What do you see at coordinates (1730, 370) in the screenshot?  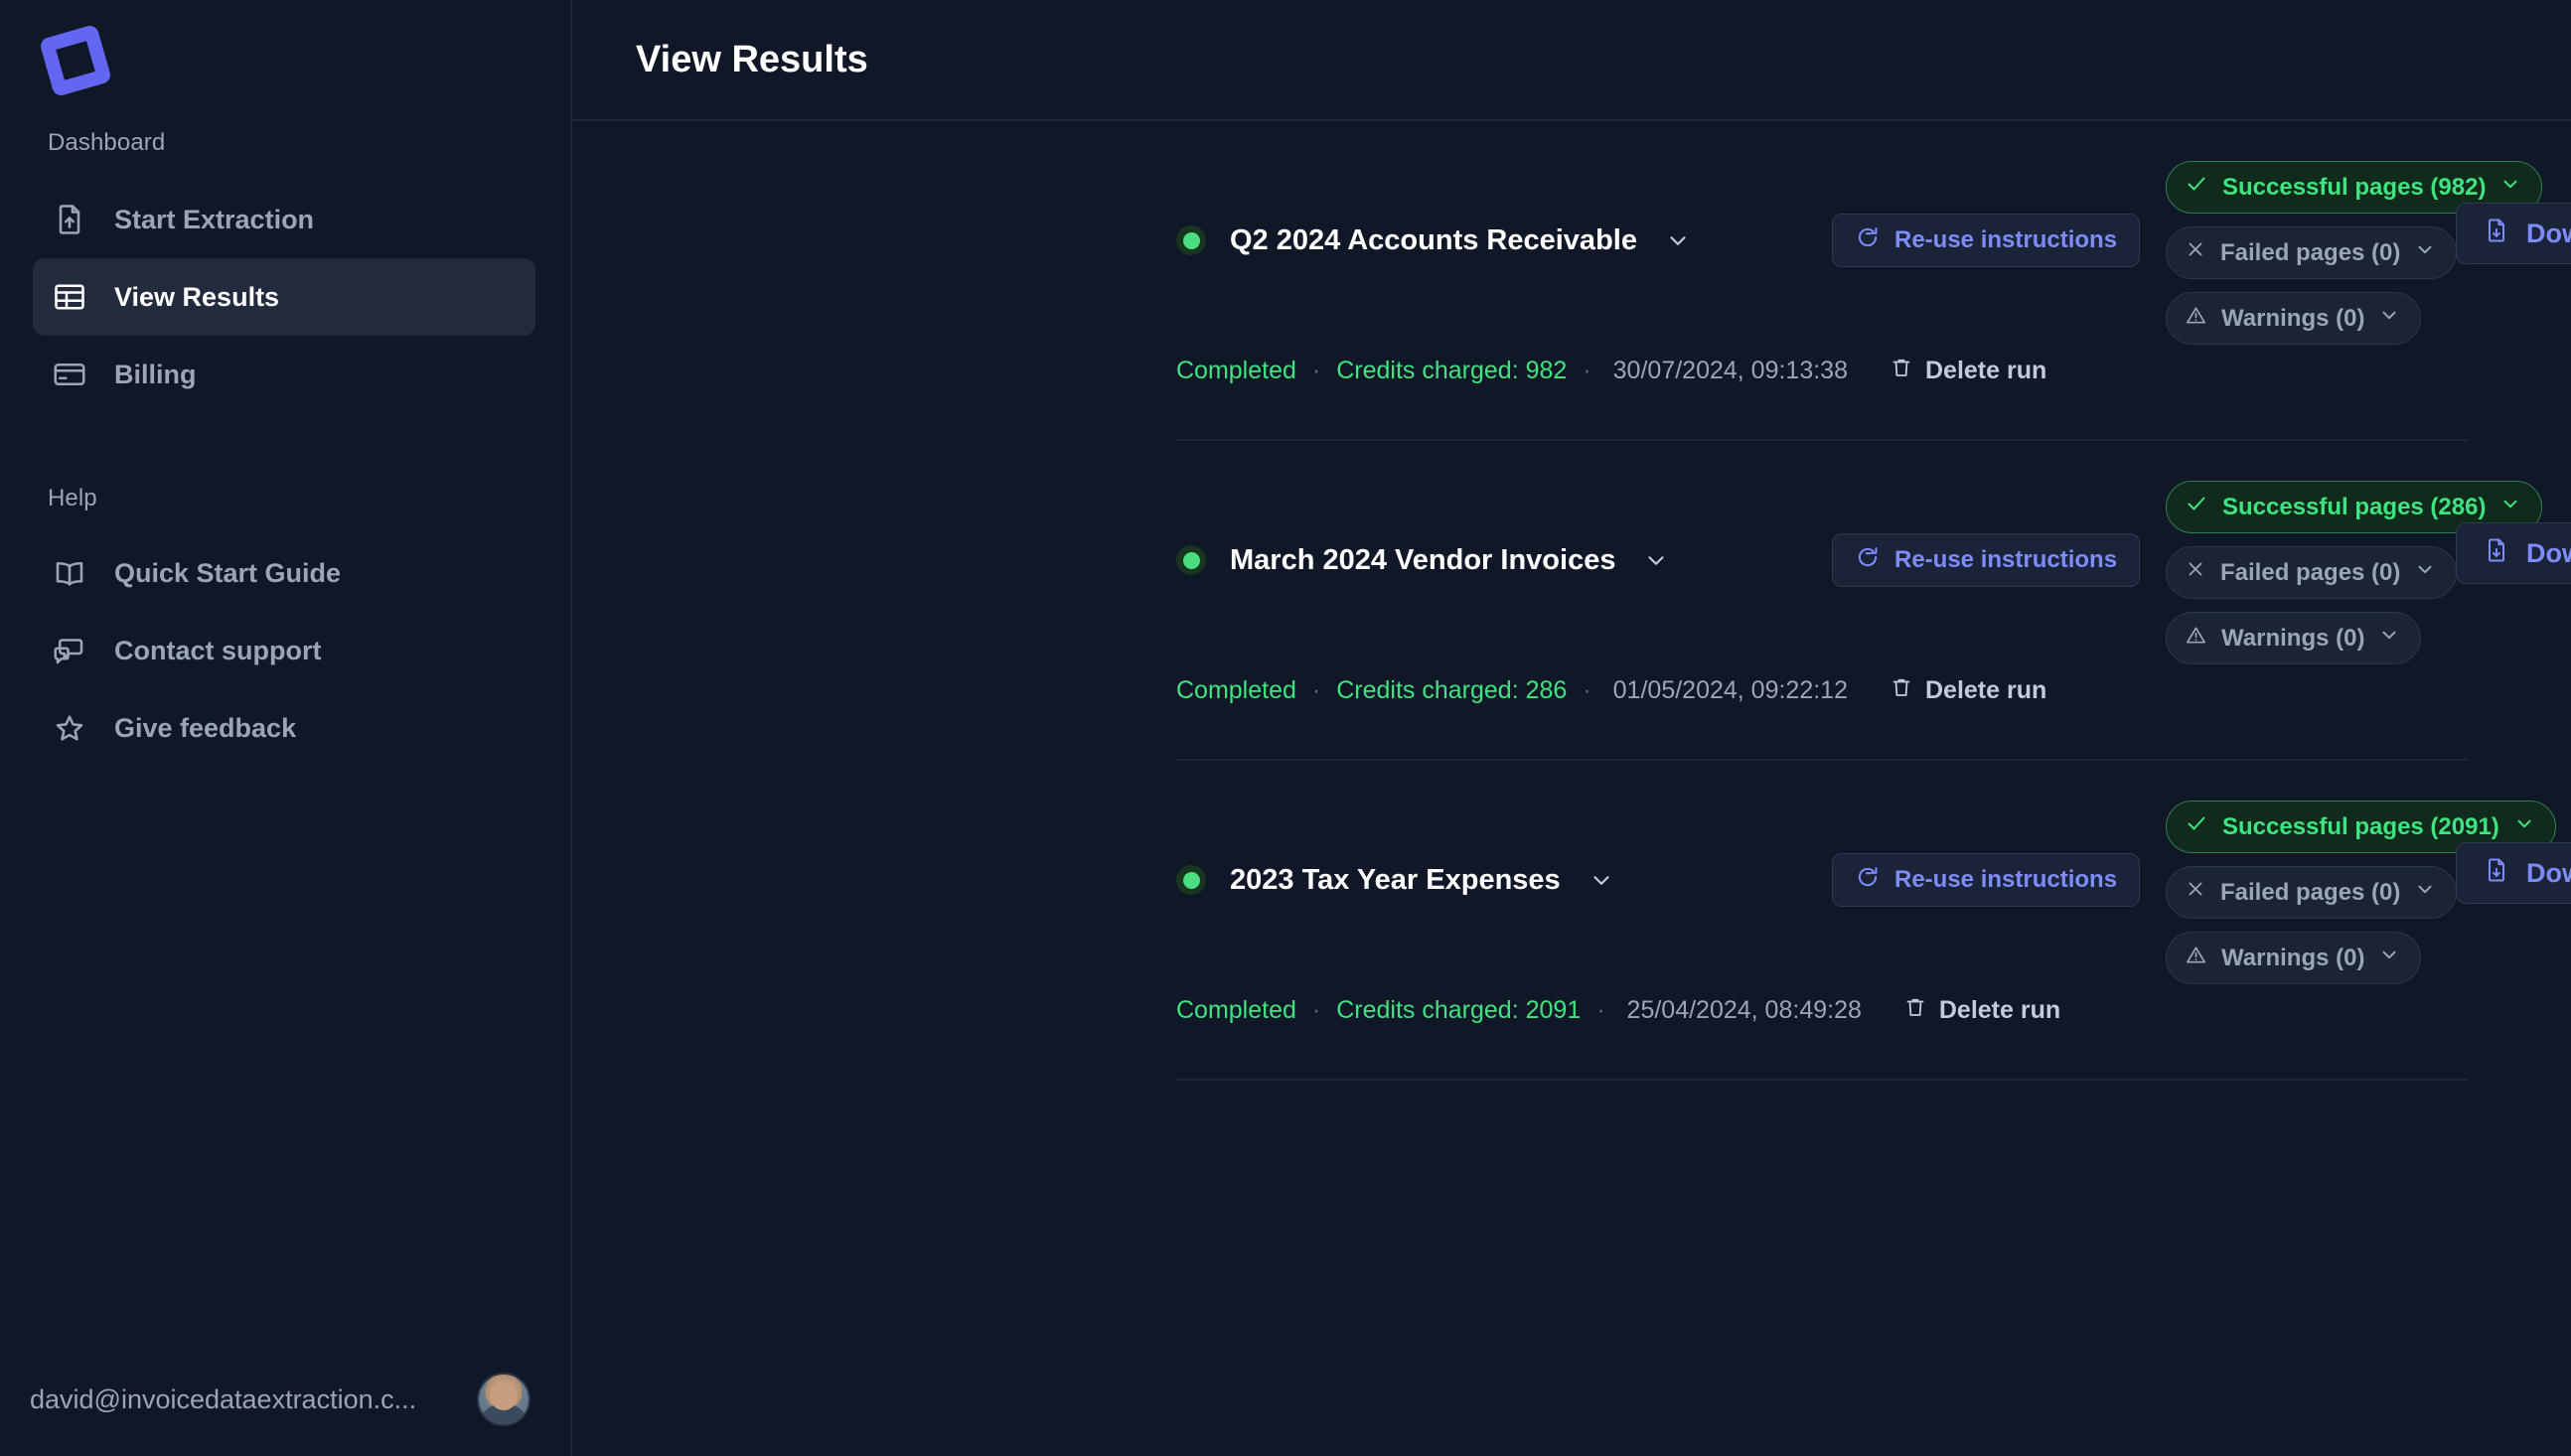 I see `run-timestamp: 30/07/2024, 09:13:38` at bounding box center [1730, 370].